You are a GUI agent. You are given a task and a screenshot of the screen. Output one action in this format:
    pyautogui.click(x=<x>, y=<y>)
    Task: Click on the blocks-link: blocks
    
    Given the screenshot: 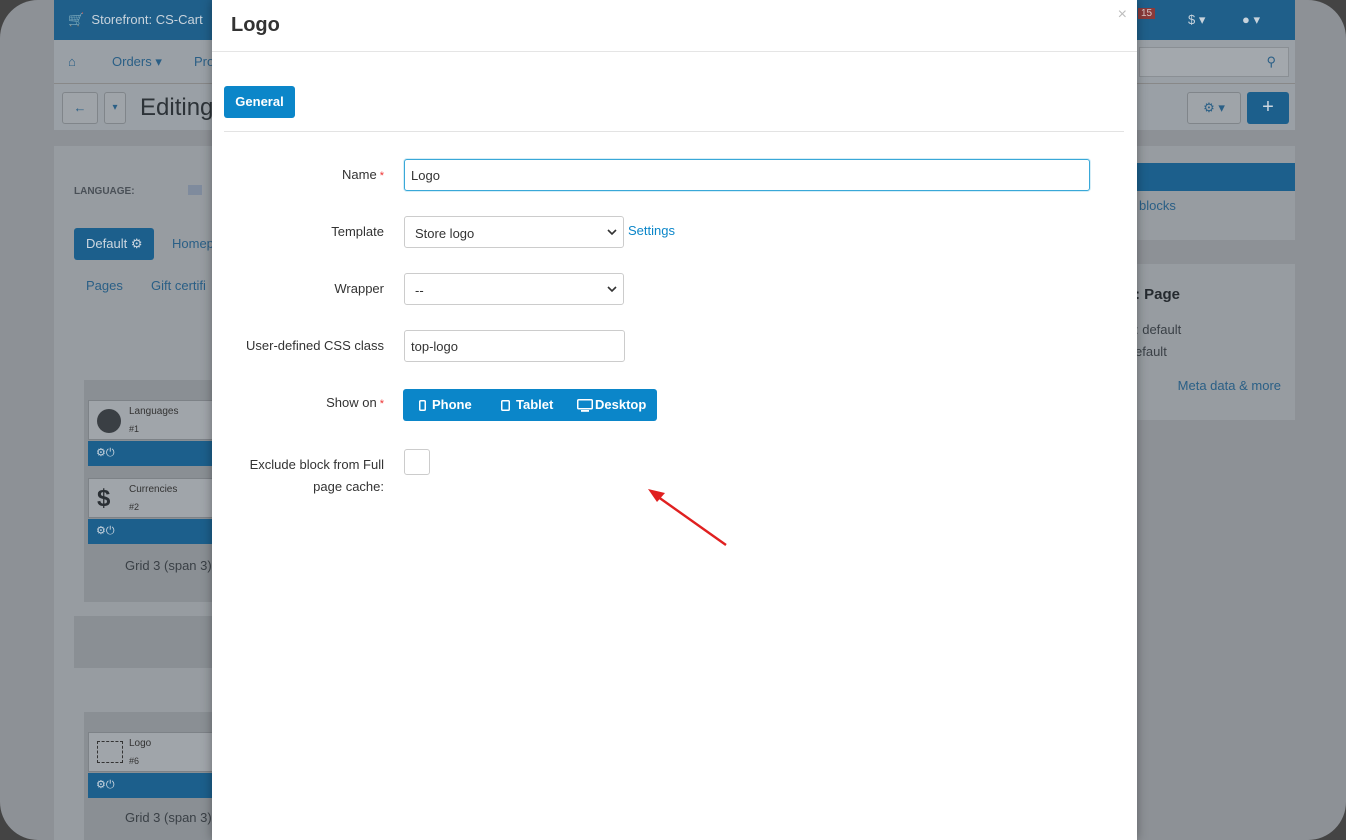 What is the action you would take?
    pyautogui.click(x=1157, y=205)
    